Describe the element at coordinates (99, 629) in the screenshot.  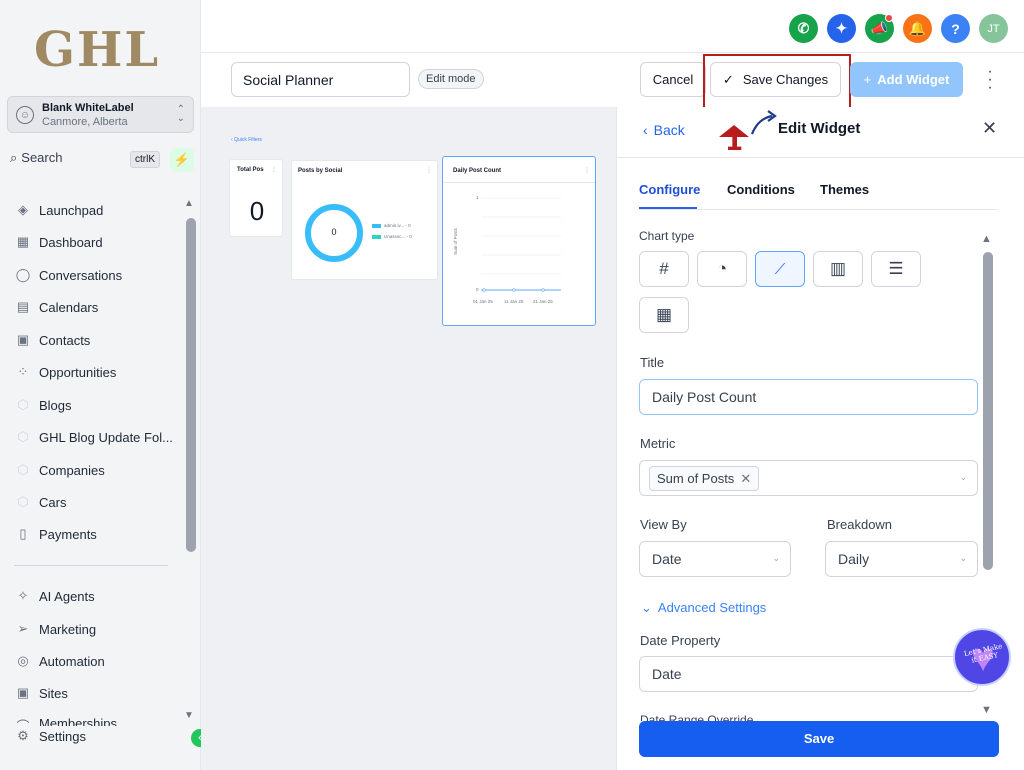
I see `sidebar-item-marketing: ➢ Marketing` at that location.